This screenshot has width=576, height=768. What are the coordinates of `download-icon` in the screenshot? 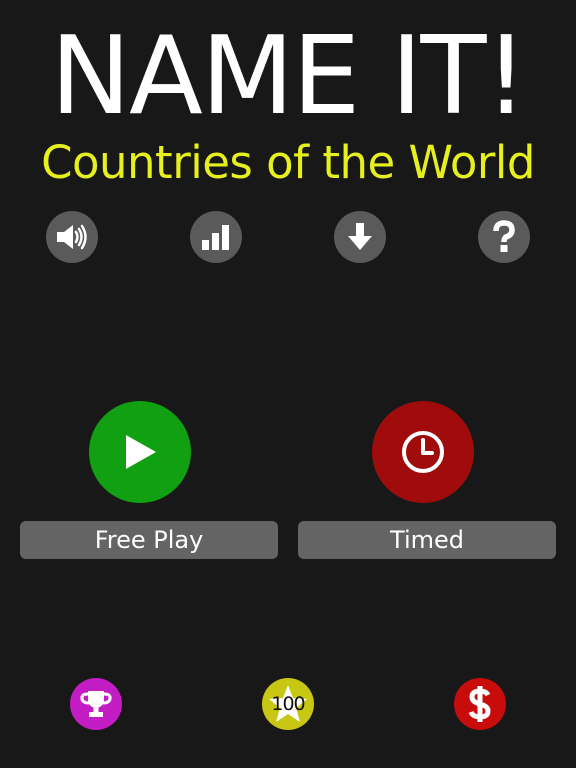 It's located at (360, 236).